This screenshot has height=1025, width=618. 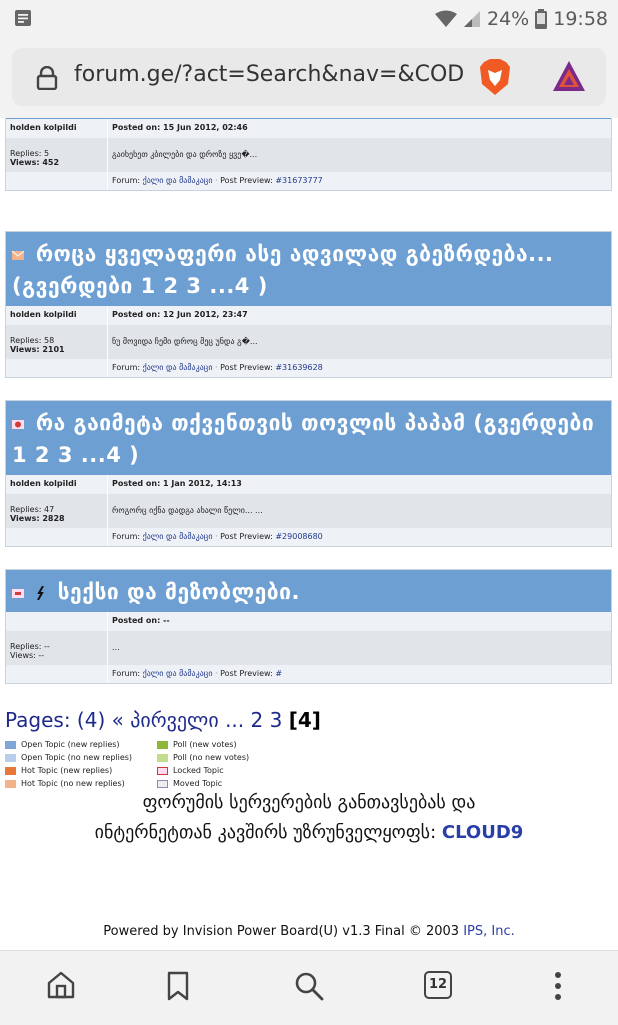 What do you see at coordinates (37, 349) in the screenshot?
I see `topic-views: Views: 2101` at bounding box center [37, 349].